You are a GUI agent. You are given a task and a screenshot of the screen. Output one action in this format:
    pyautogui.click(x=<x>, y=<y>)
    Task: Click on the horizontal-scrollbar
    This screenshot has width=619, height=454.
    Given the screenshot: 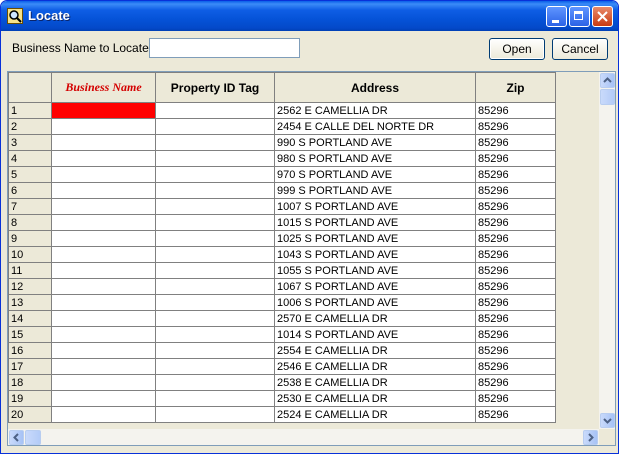 What is the action you would take?
    pyautogui.click(x=303, y=437)
    